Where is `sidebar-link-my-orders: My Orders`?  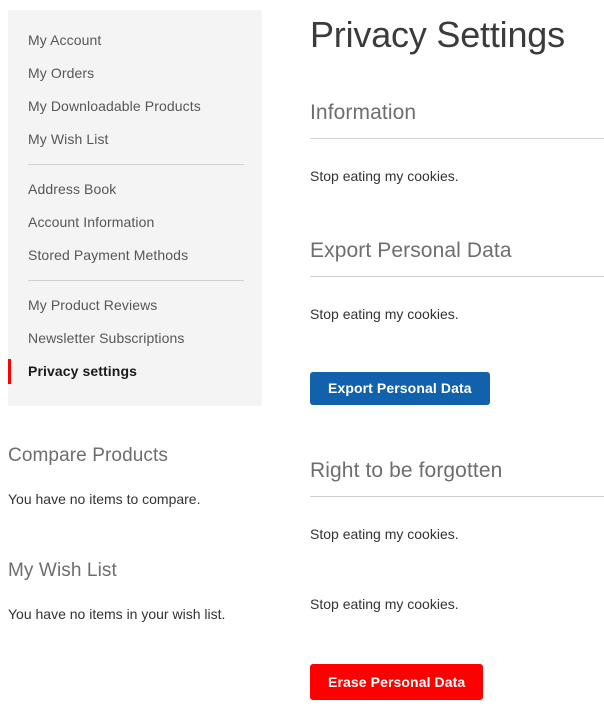
sidebar-link-my-orders: My Orders is located at coordinates (61, 73).